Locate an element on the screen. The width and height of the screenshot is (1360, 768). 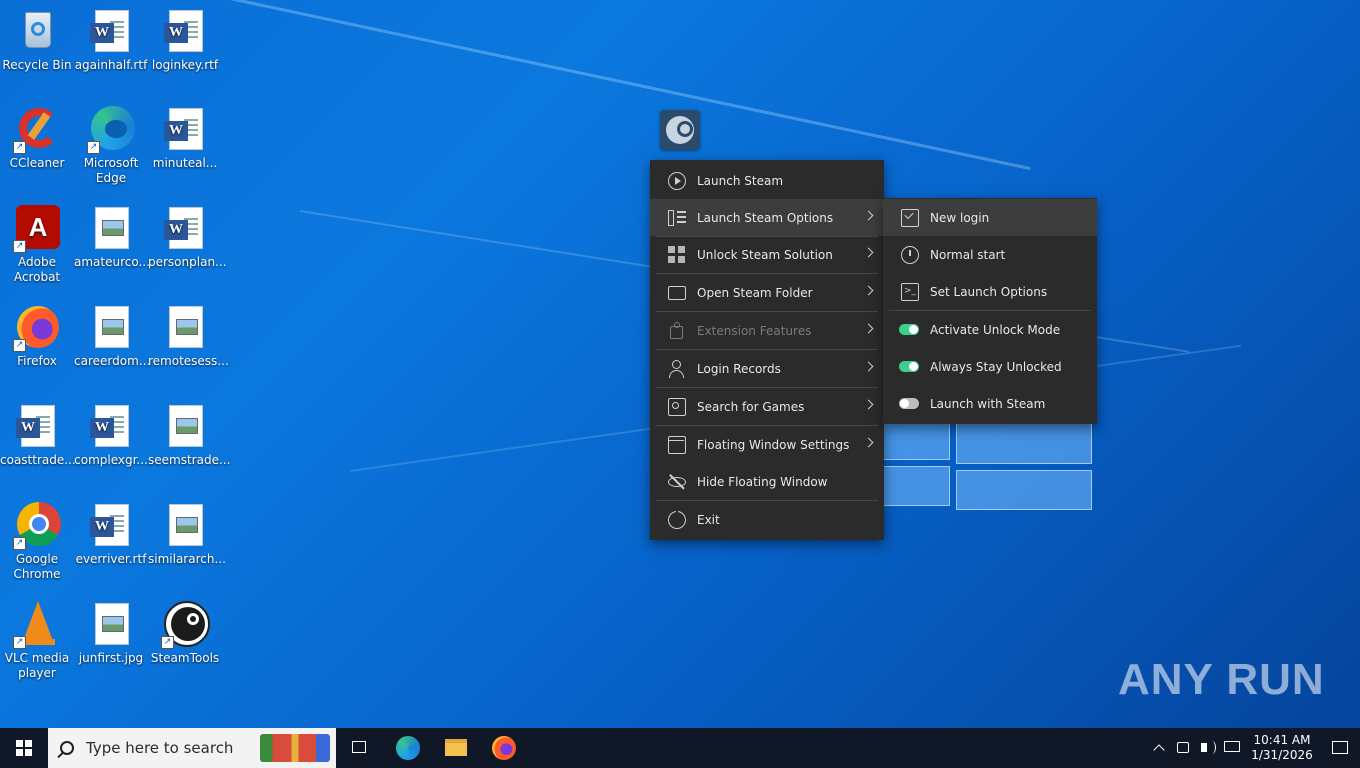
taskbar-edge is located at coordinates (408, 748).